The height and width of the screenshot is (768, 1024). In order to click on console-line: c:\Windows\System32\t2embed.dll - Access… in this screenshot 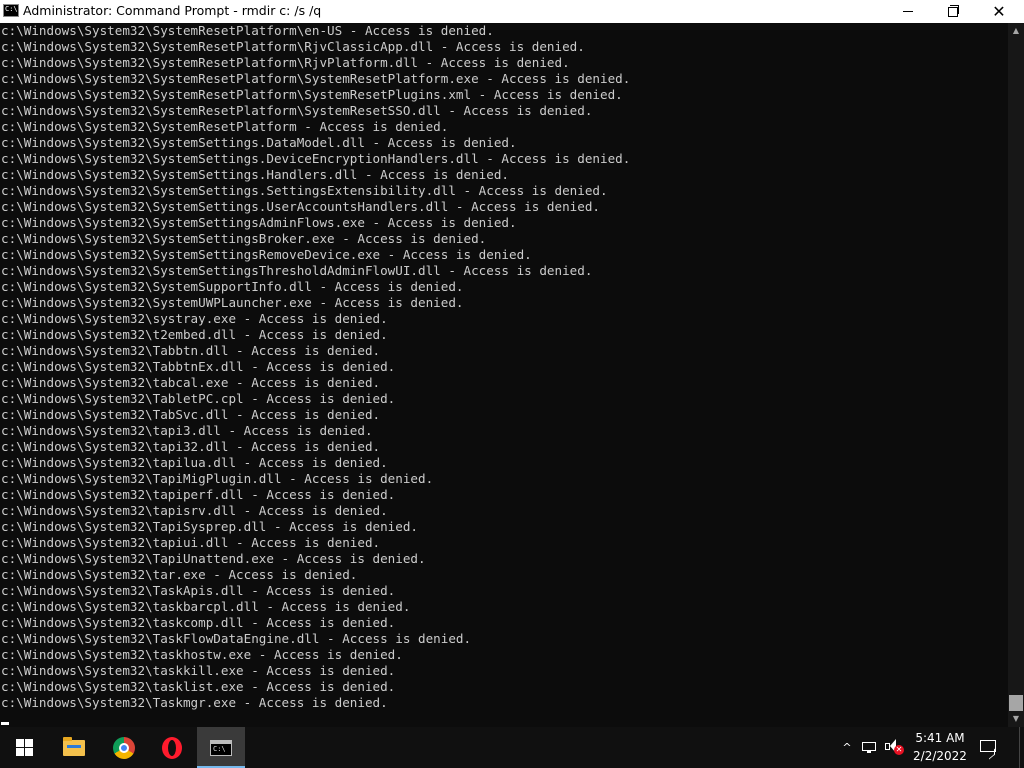, I will do `click(194, 334)`.